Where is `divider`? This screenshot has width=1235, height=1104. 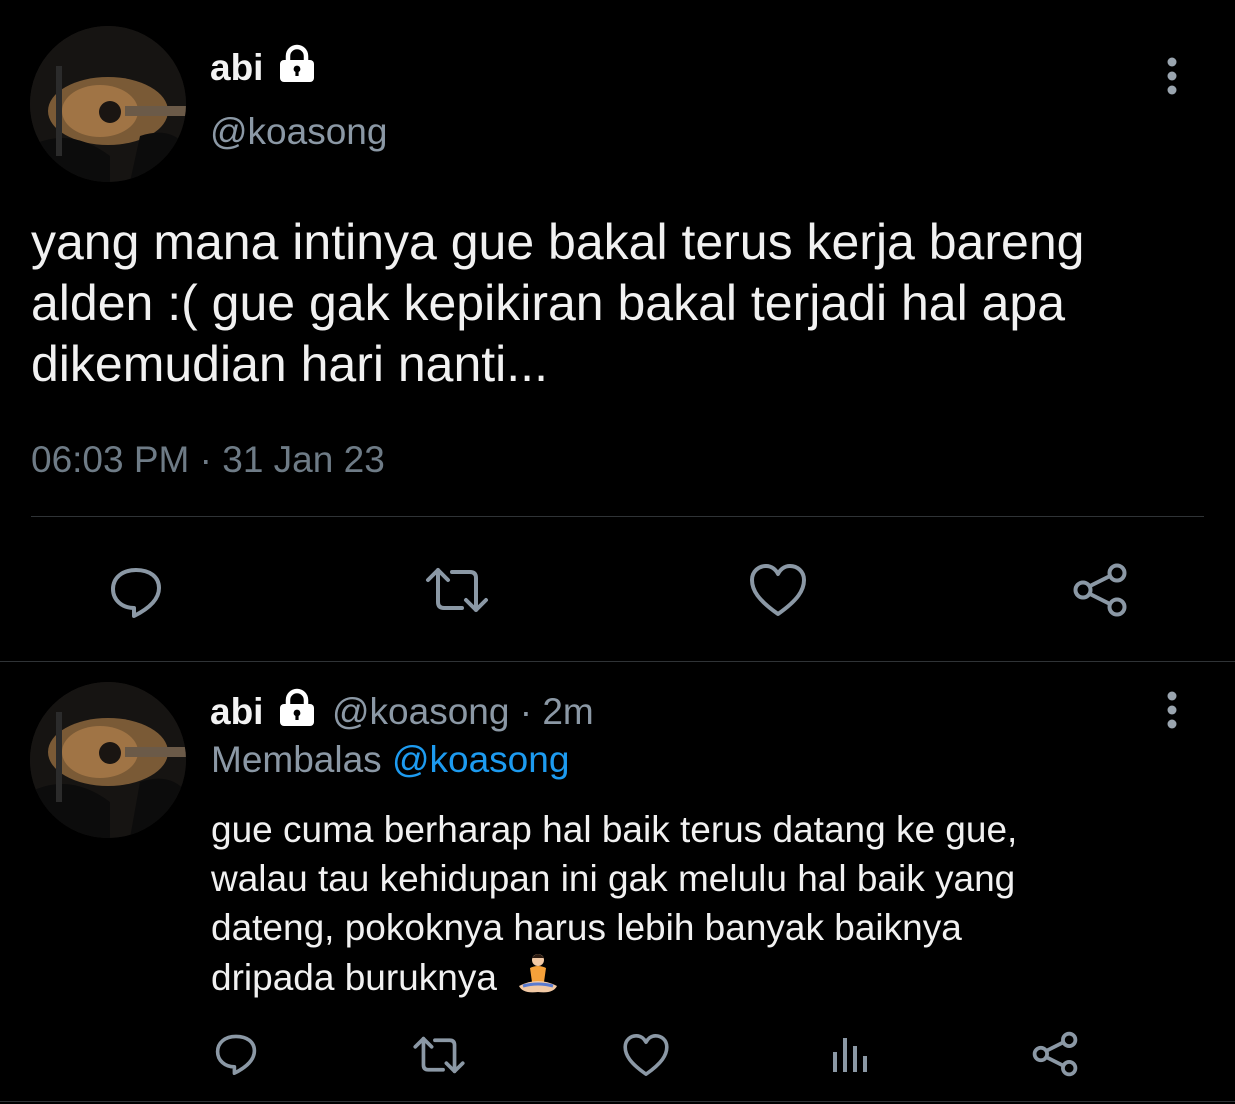 divider is located at coordinates (617, 516).